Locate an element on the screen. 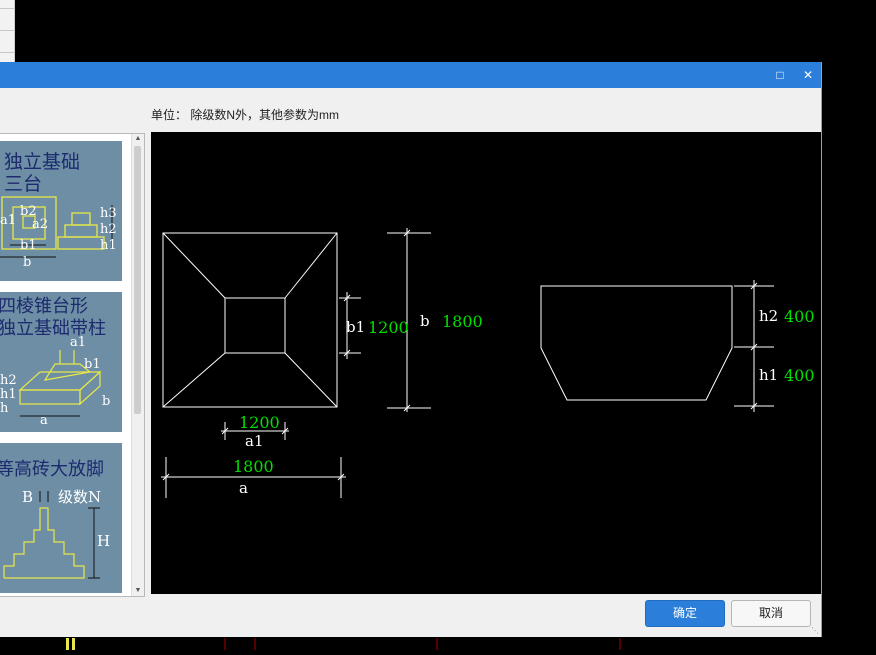  thumb-independent-foundation-drawing: 独立基础 三台 a1 b2 a2 b1 b h3 h2 h1 is located at coordinates (58, 210).